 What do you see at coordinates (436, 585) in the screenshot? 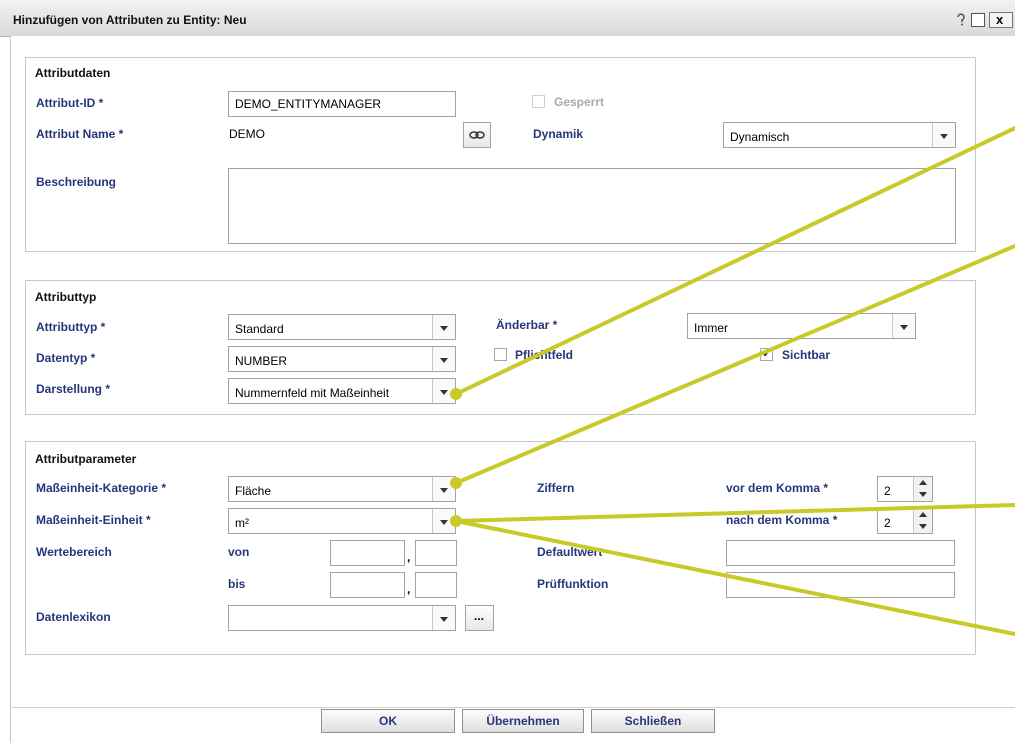
I see `bis-decimal-input` at bounding box center [436, 585].